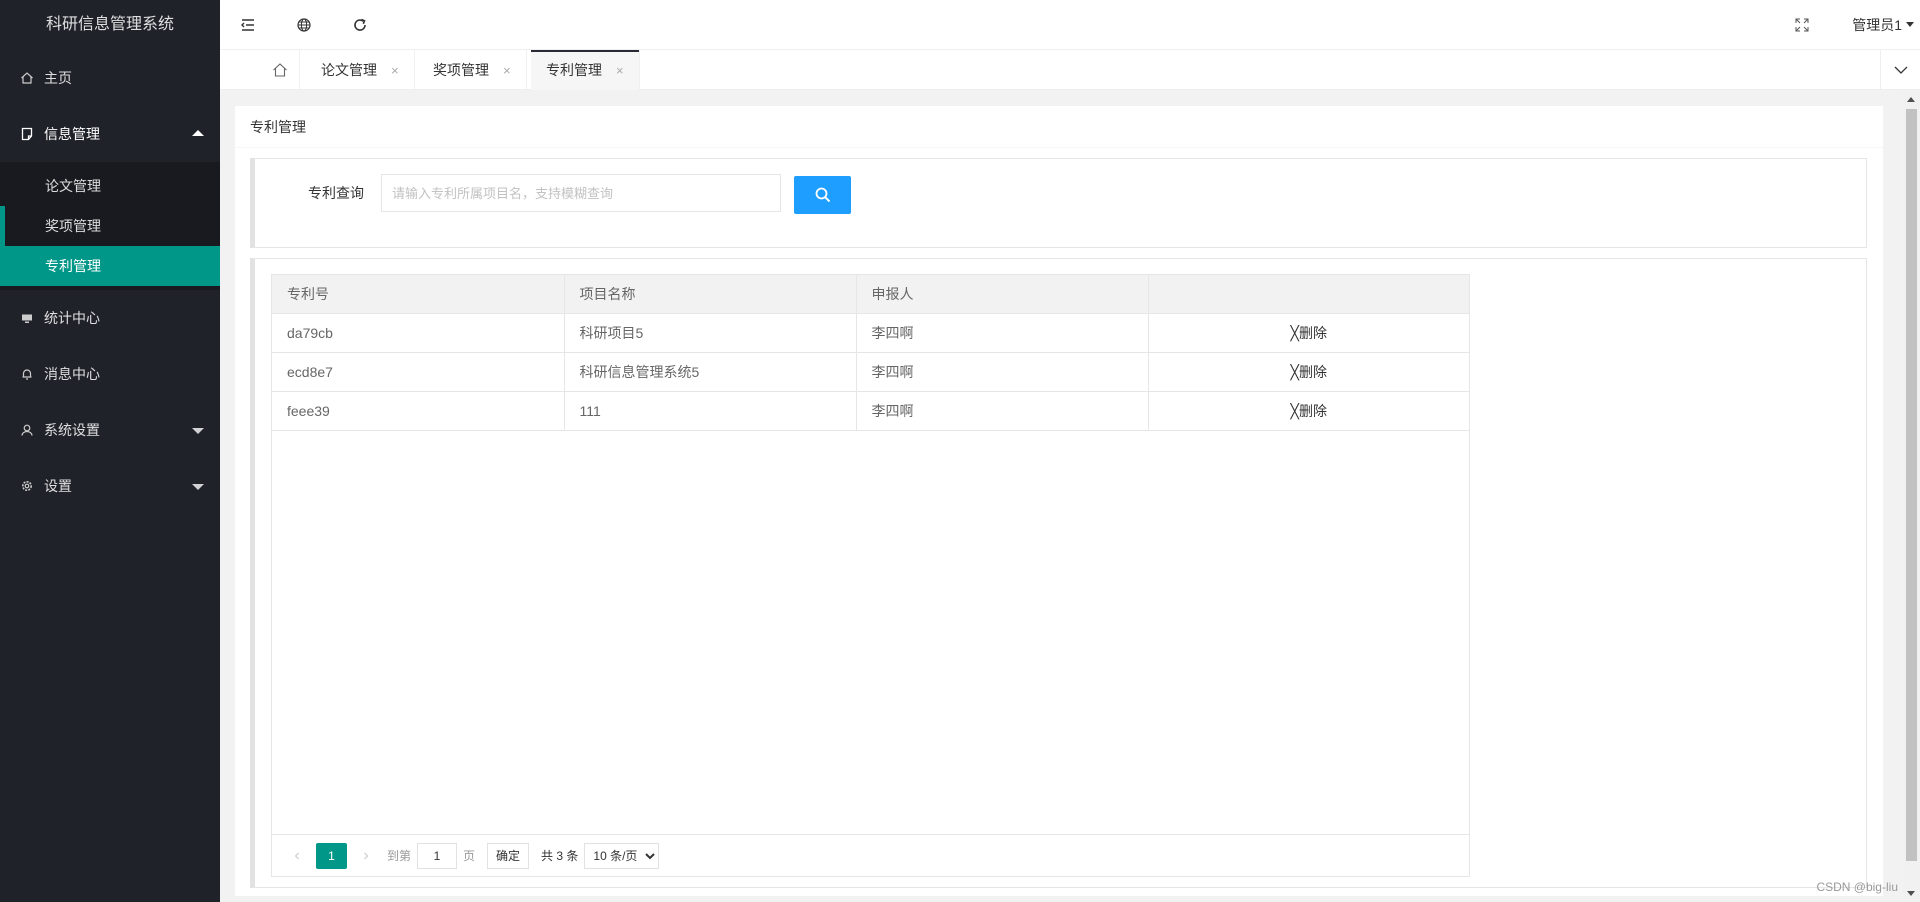 The width and height of the screenshot is (1920, 902). I want to click on column-header-project-name: 项目名称, so click(710, 294).